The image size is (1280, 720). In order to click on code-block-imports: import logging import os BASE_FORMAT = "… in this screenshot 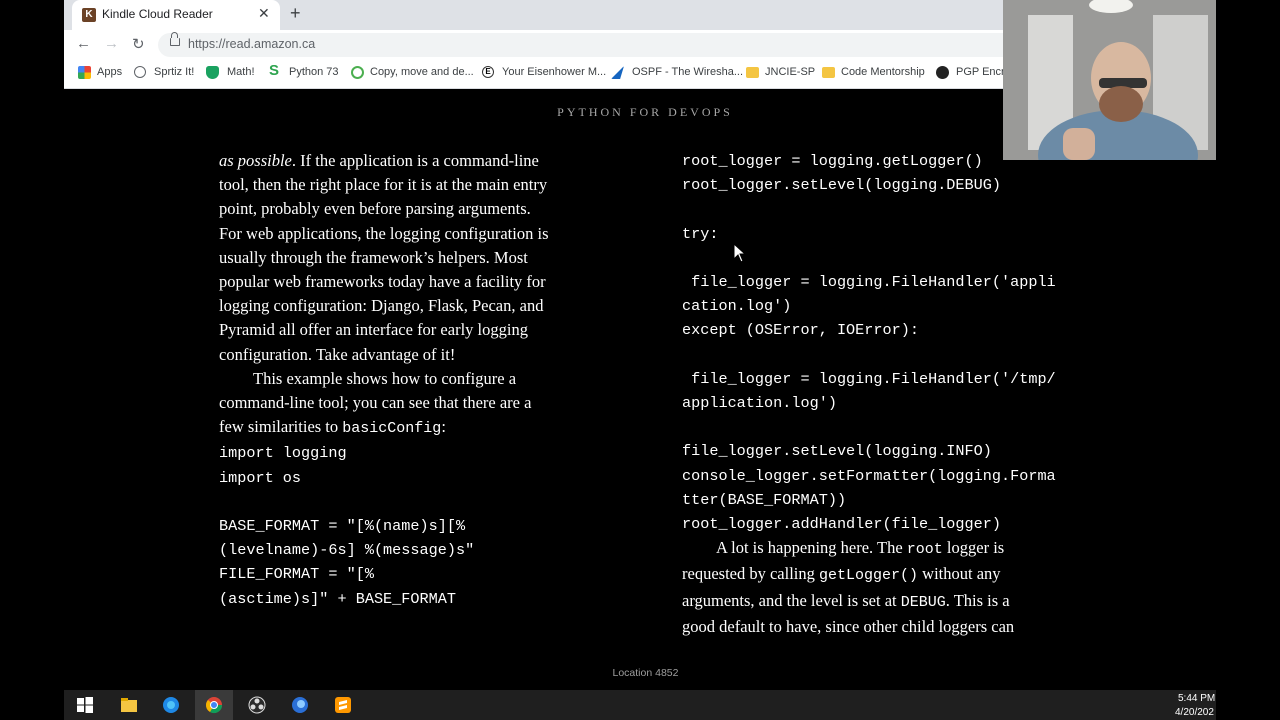, I will do `click(347, 526)`.